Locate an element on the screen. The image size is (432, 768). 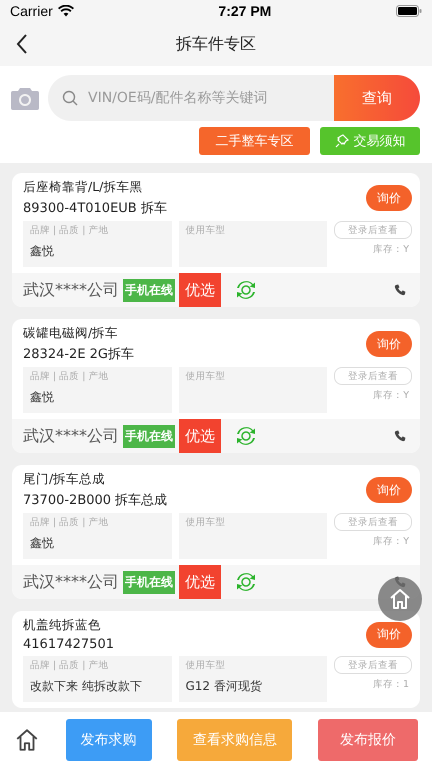
search-field: VIN/OE码/配件名称等关键词 is located at coordinates (191, 98).